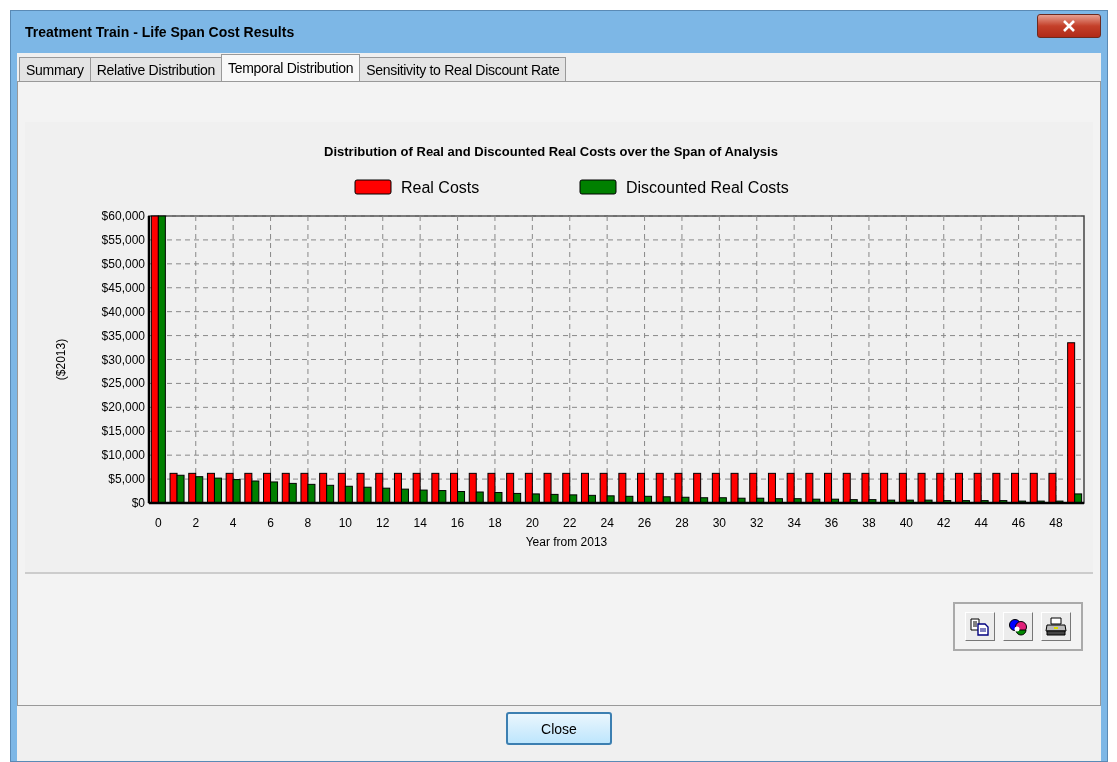 This screenshot has width=1117, height=762. What do you see at coordinates (123, 335) in the screenshot?
I see `y-tick-label: $35,000` at bounding box center [123, 335].